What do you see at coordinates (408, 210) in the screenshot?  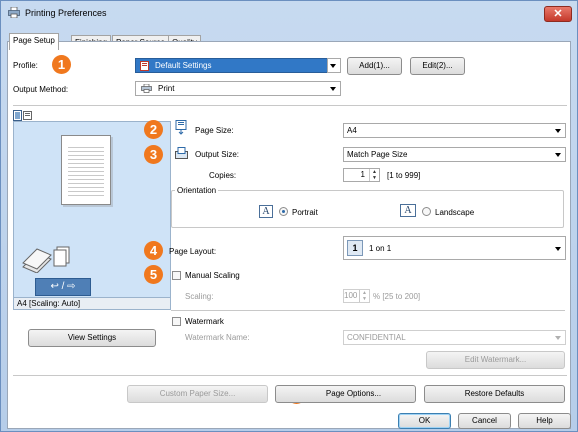 I see `landscape-icon: A` at bounding box center [408, 210].